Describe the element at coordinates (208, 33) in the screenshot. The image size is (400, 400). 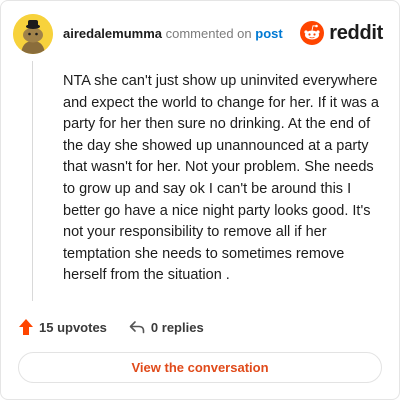
I see `commented-on-text: commented on` at that location.